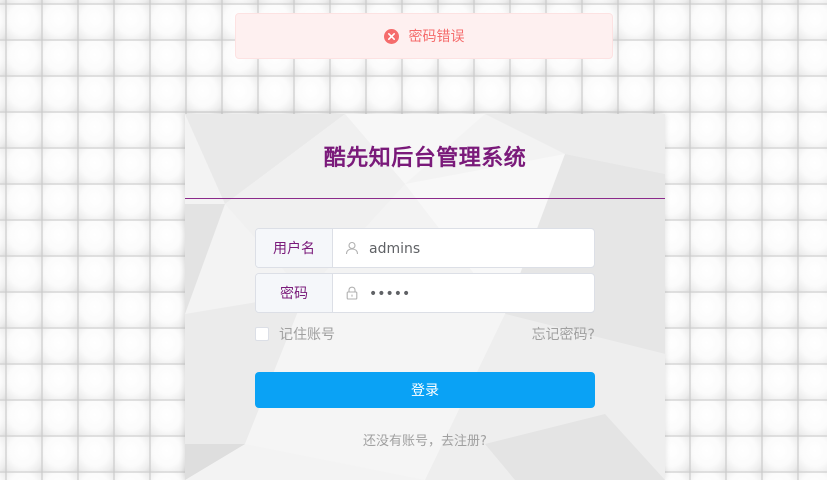  What do you see at coordinates (476, 293) in the screenshot?
I see `password-input` at bounding box center [476, 293].